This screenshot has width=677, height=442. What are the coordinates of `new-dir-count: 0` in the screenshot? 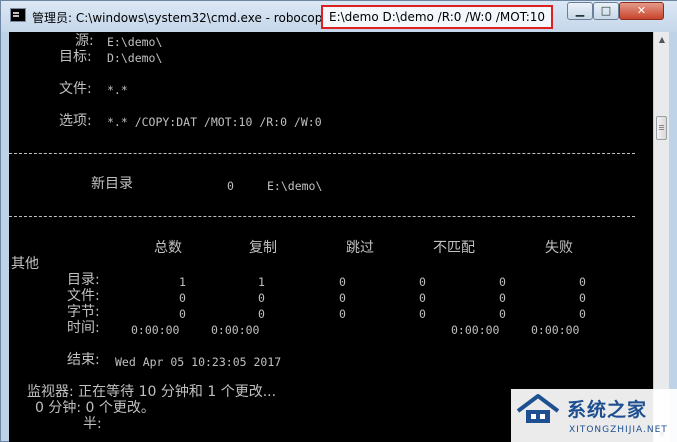 It's located at (230, 186).